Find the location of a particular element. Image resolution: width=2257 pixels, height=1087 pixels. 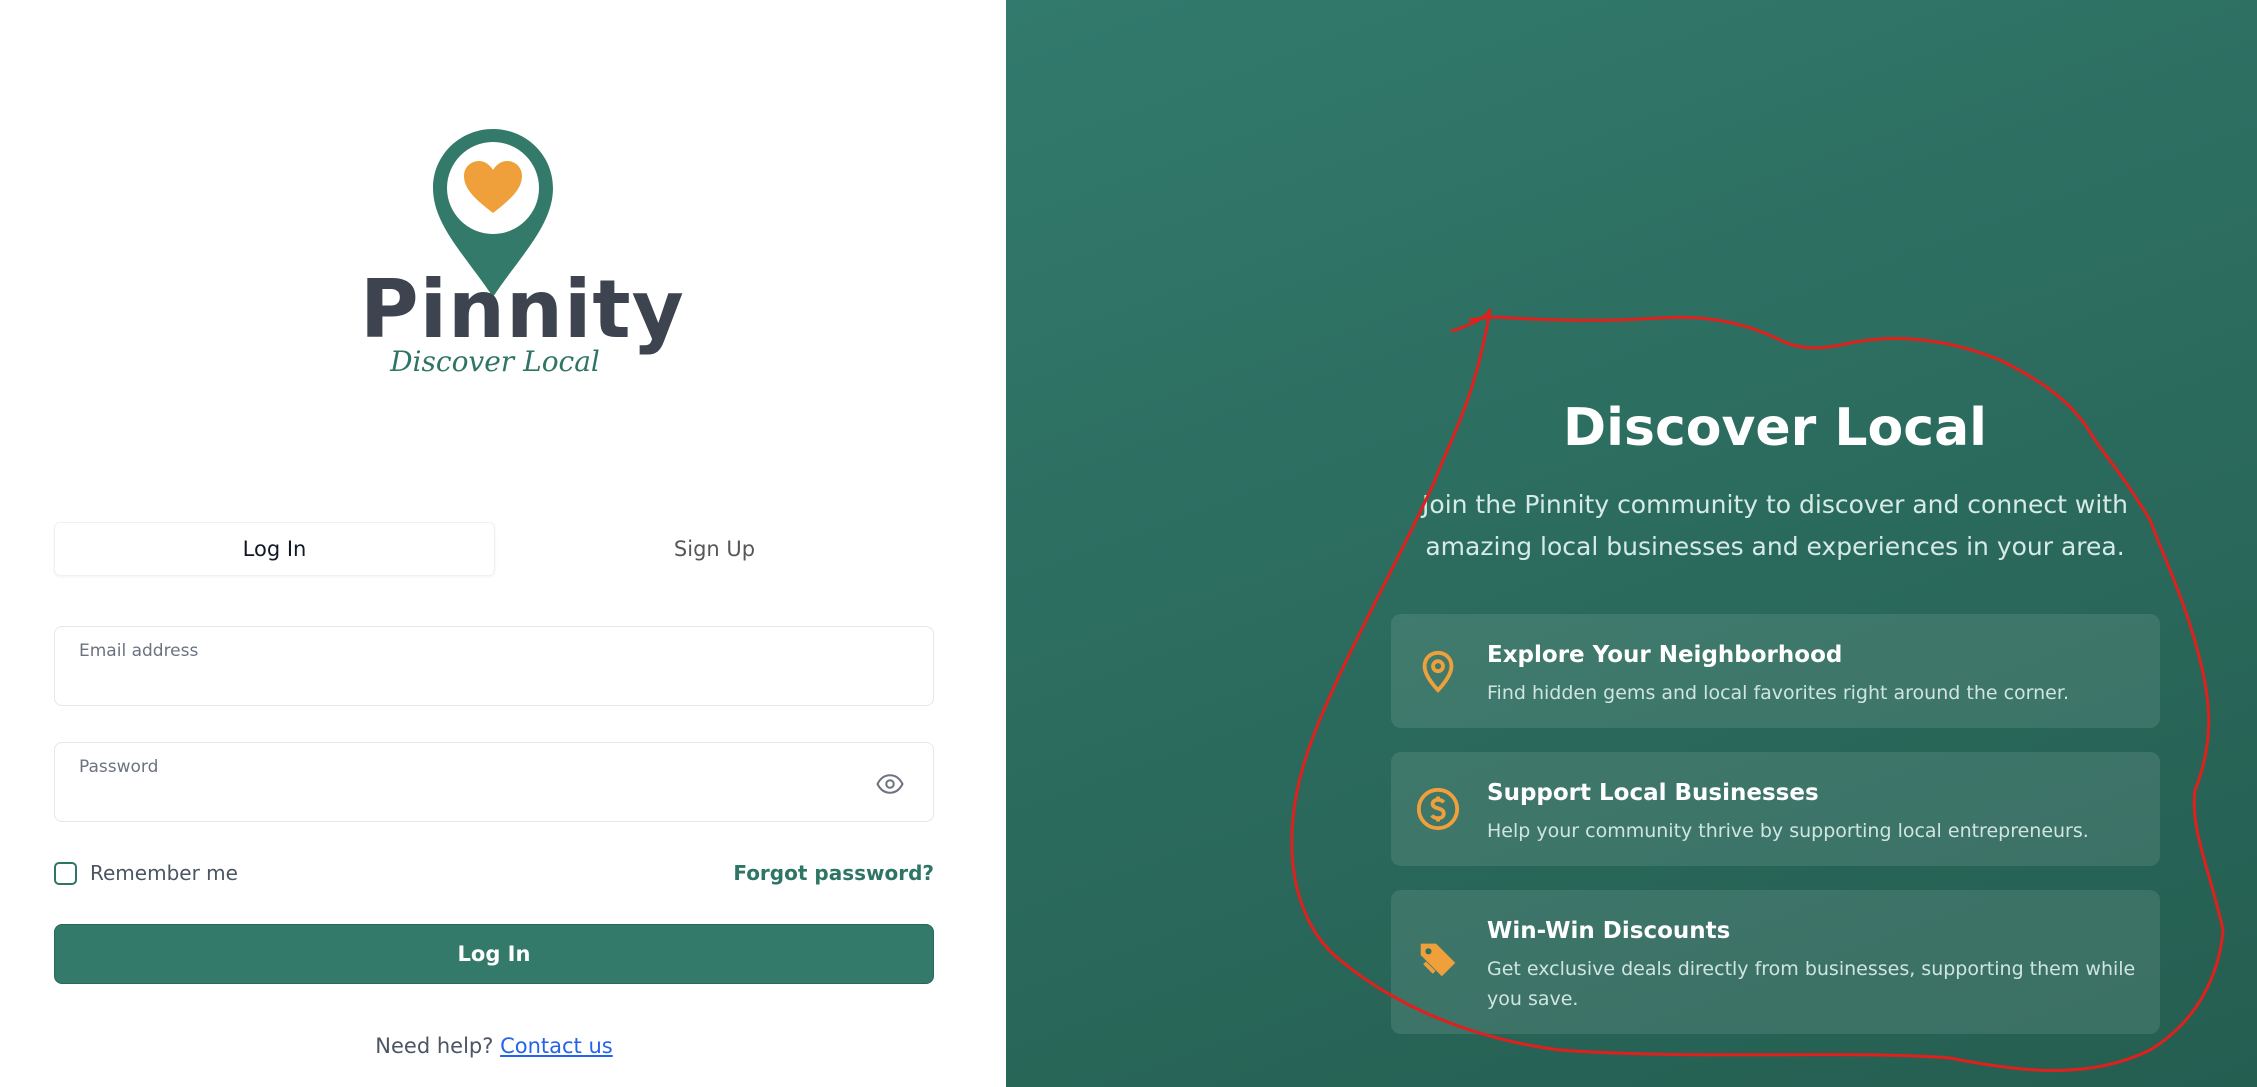

dollar-coin-icon is located at coordinates (1438, 809).